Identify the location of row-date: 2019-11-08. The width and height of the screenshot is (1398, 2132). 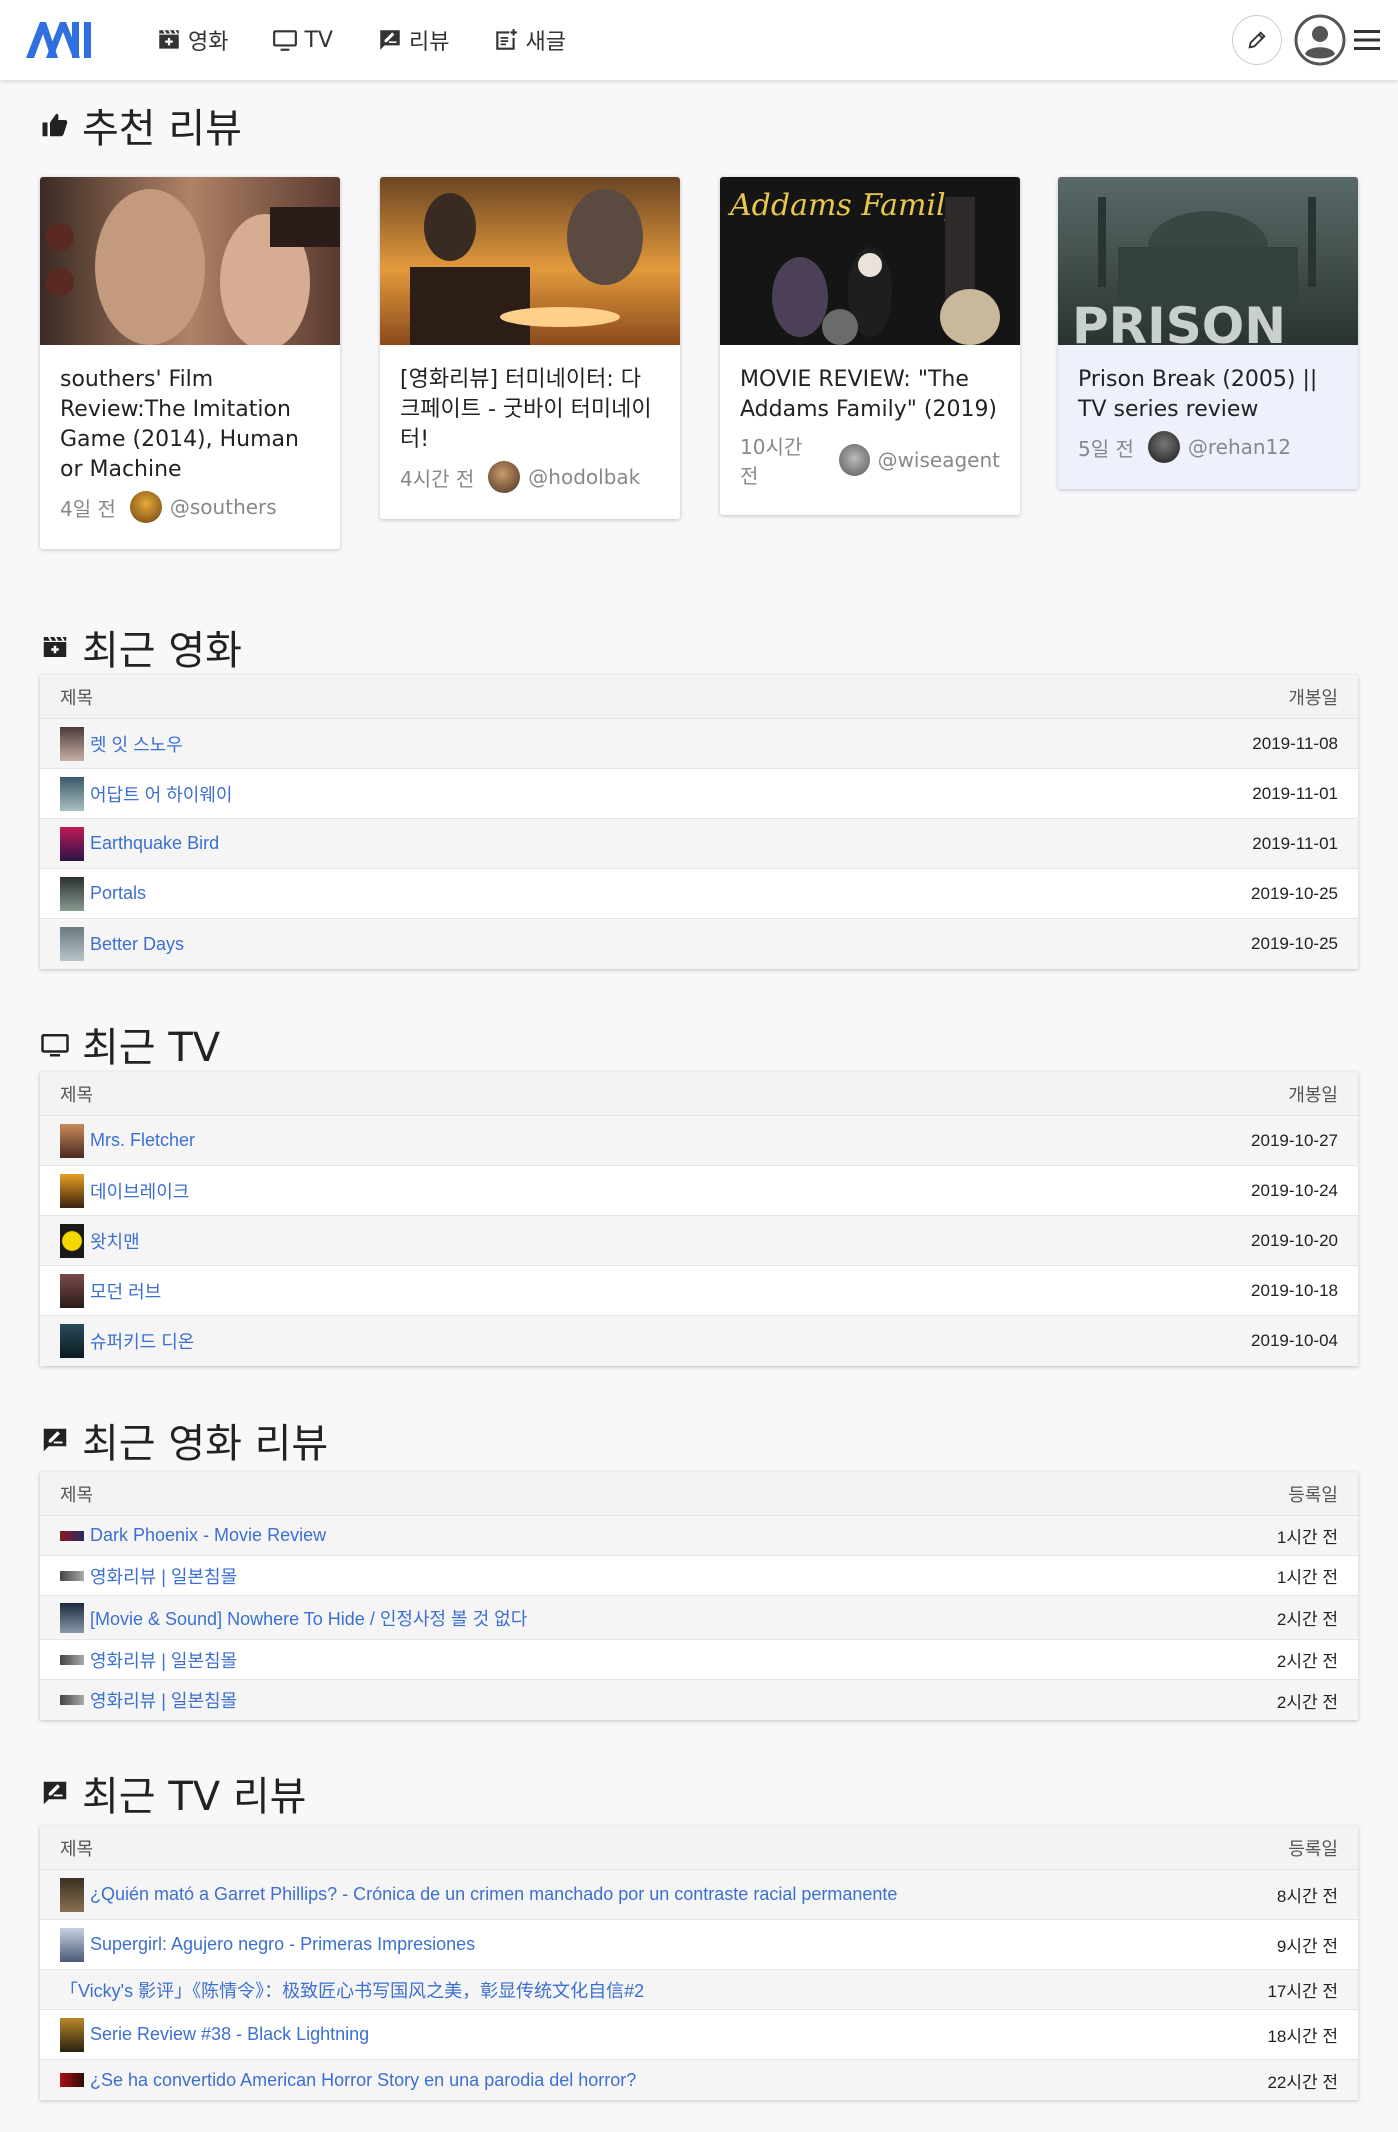
(1295, 743).